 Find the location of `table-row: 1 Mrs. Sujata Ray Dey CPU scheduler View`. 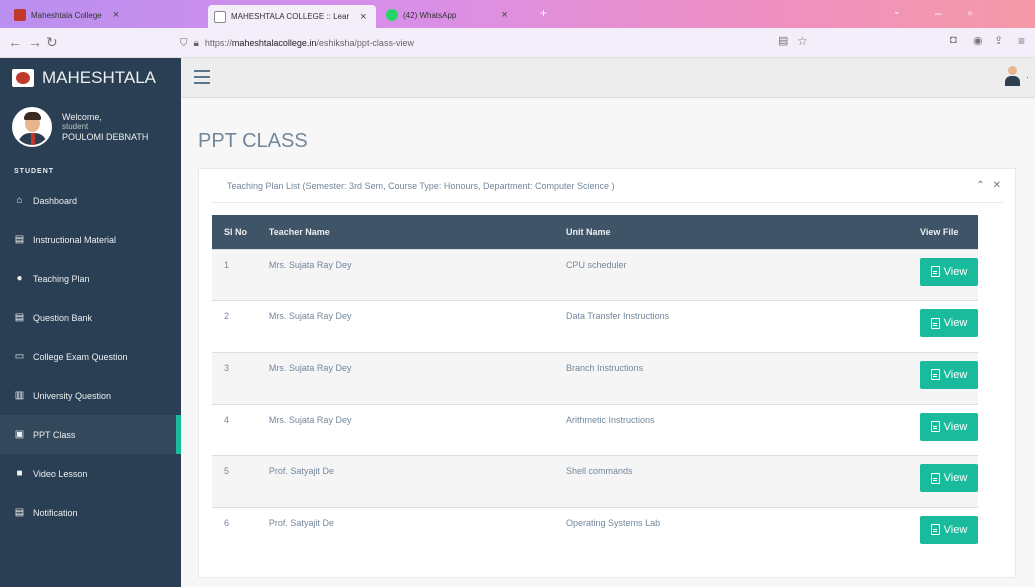

table-row: 1 Mrs. Sujata Ray Dey CPU scheduler View is located at coordinates (595, 275).